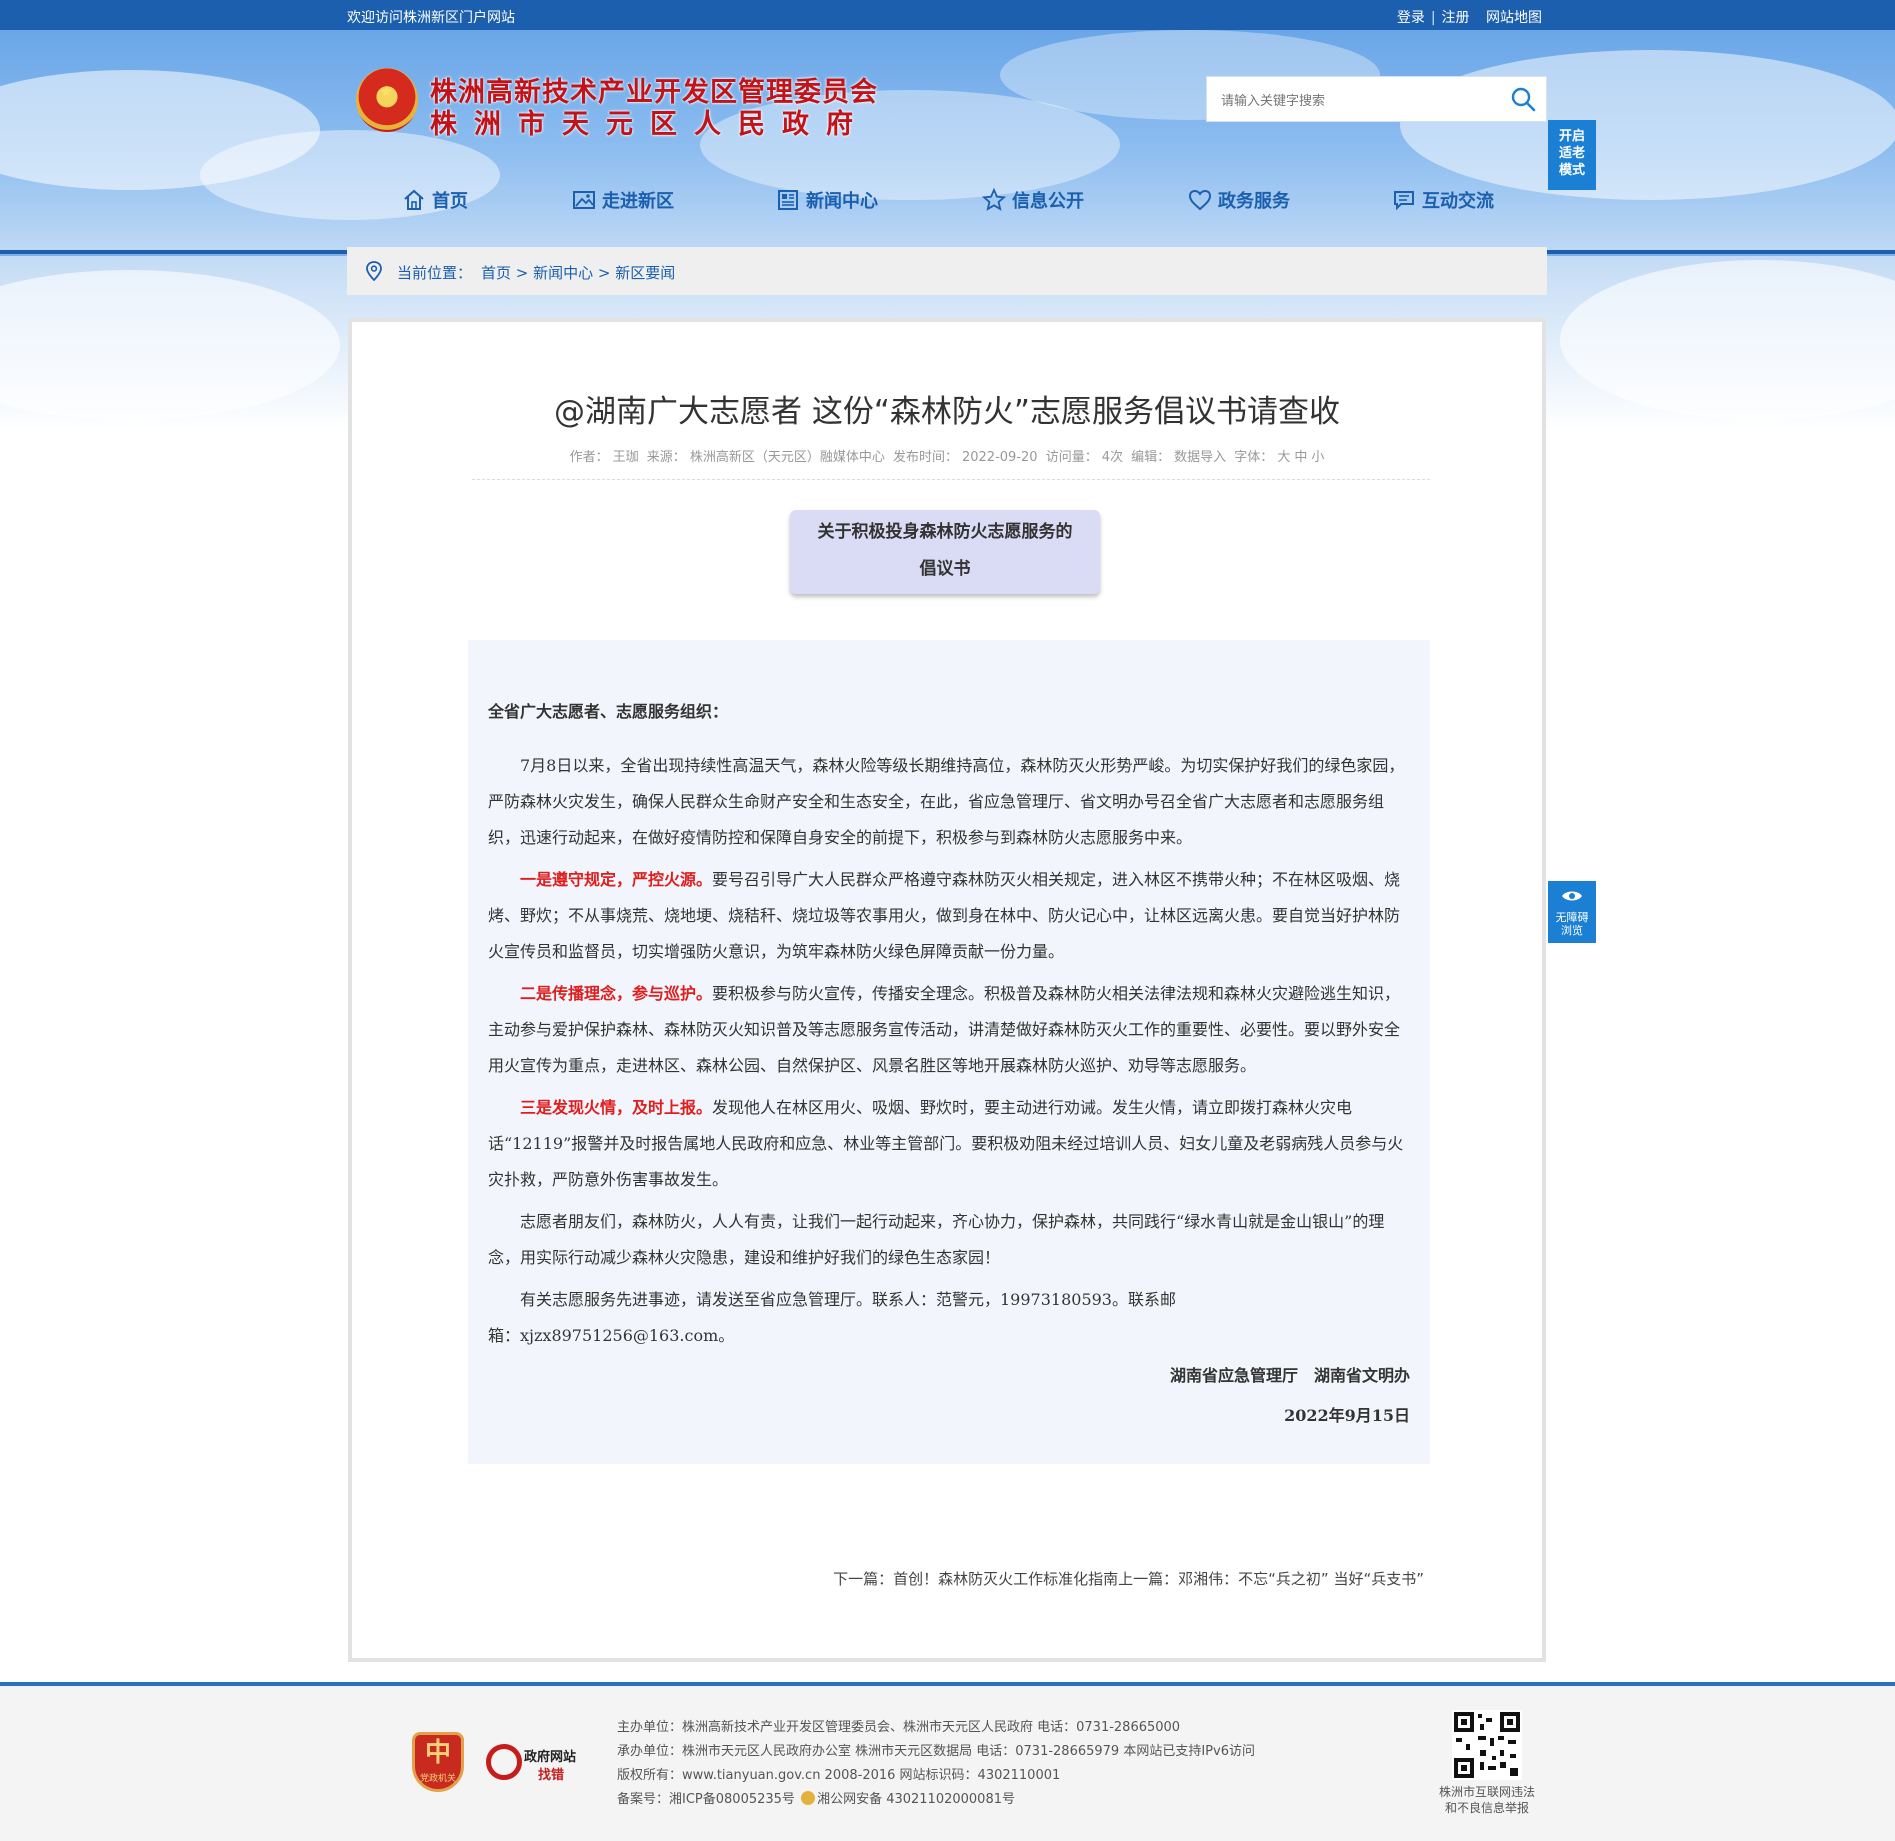 This screenshot has width=1895, height=1841. Describe the element at coordinates (999, 457) in the screenshot. I see `meta-date: 2022-09-20` at that location.